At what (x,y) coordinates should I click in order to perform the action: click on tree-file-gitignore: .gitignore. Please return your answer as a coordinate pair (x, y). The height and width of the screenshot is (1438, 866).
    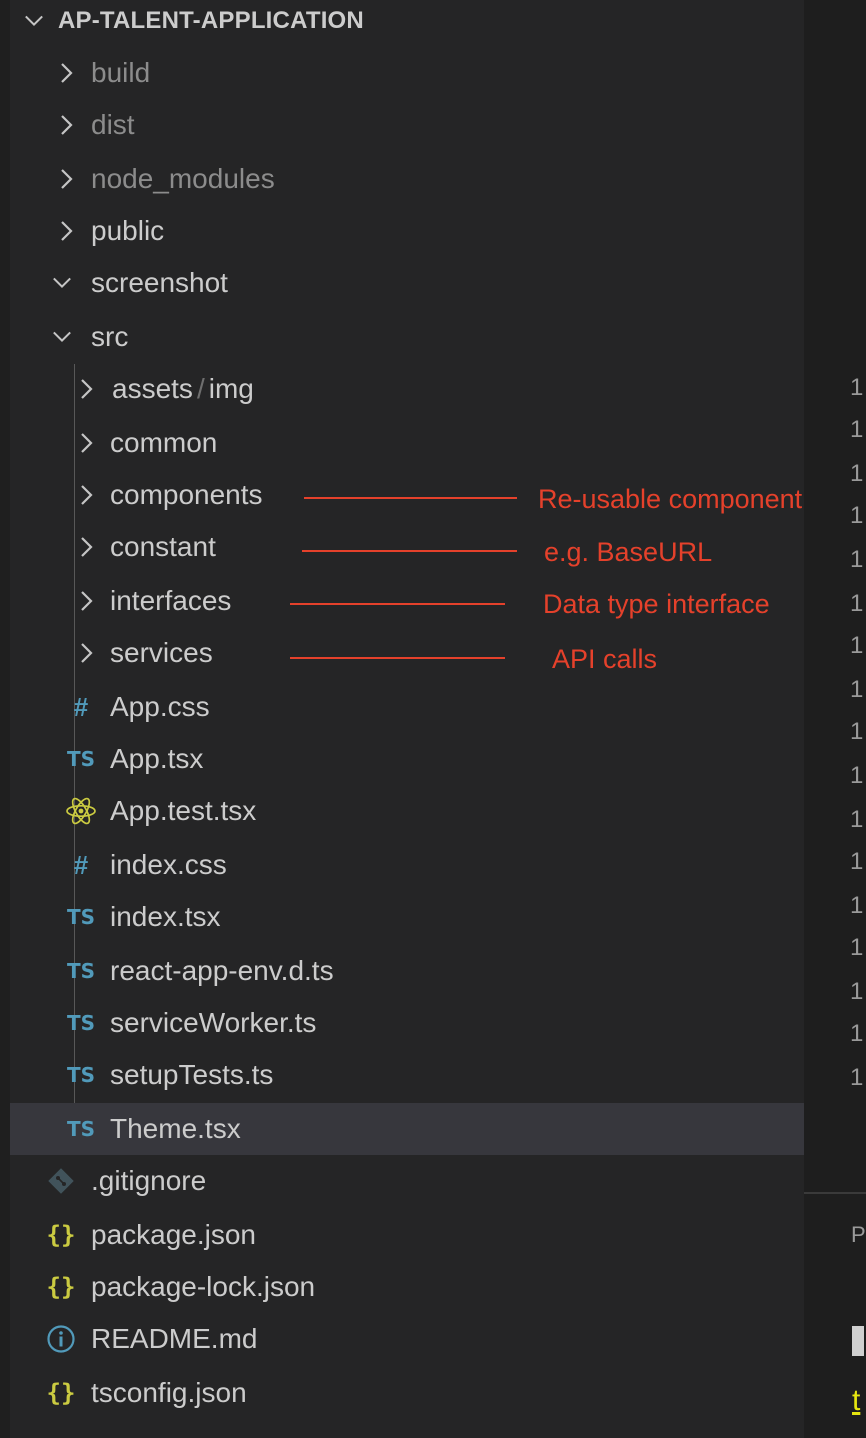
    Looking at the image, I should click on (407, 1181).